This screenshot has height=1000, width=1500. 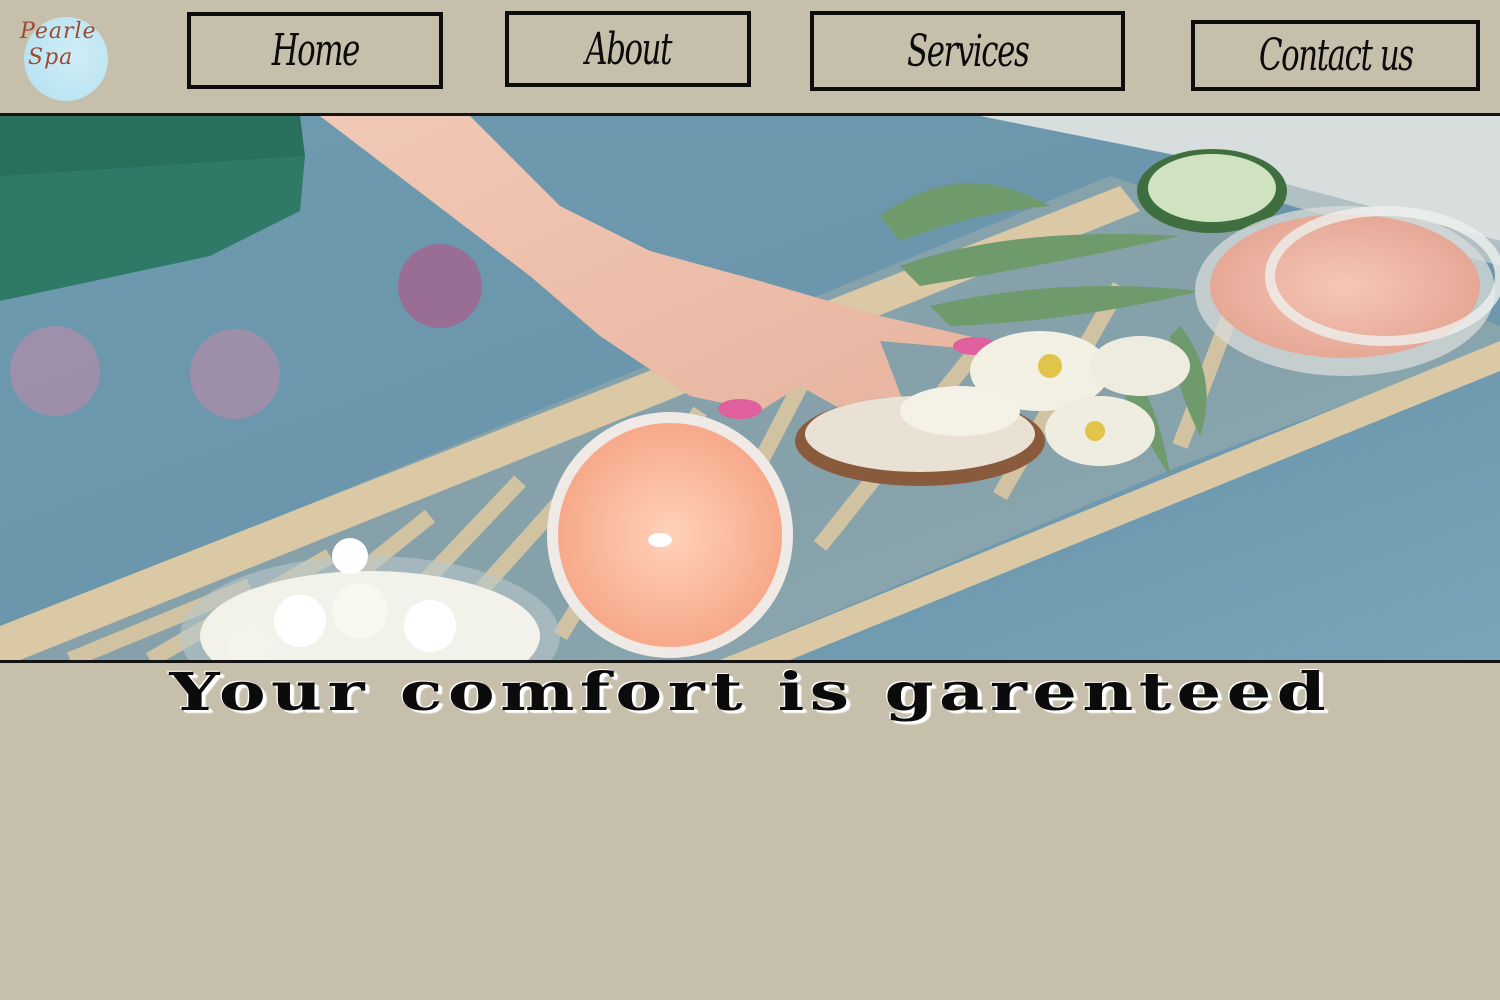 I want to click on tagline-heading: Your comfort is garenteed, so click(x=750, y=692).